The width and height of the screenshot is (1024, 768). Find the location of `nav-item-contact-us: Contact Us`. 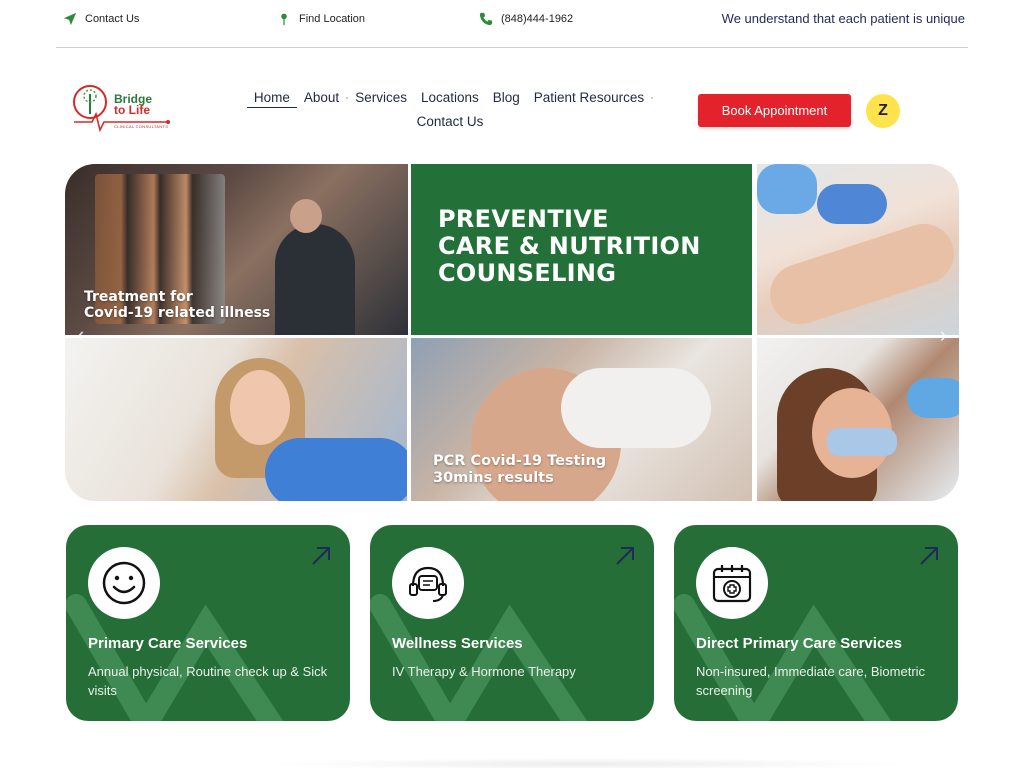

nav-item-contact-us: Contact Us is located at coordinates (450, 121).